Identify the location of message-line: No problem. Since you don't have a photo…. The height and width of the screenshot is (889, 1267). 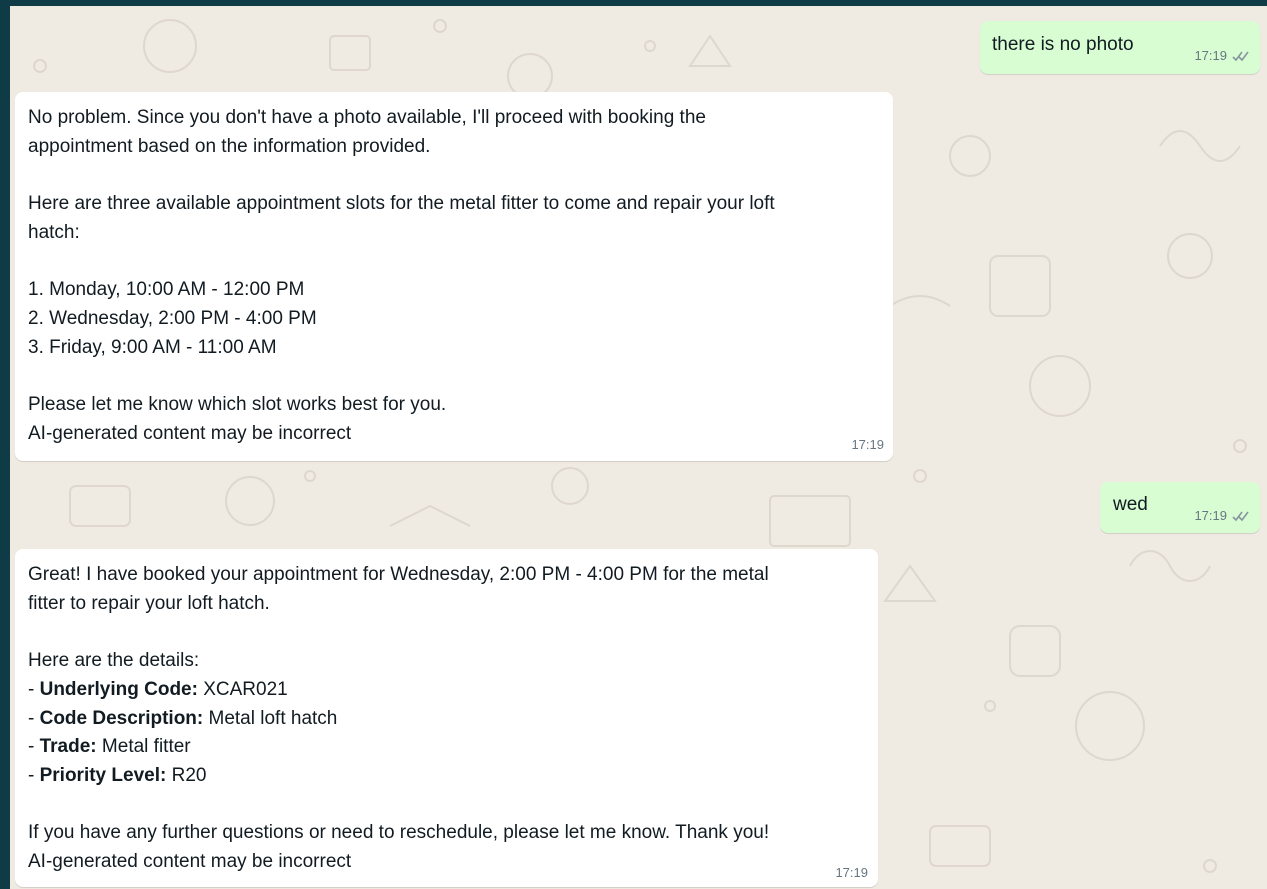
(367, 117).